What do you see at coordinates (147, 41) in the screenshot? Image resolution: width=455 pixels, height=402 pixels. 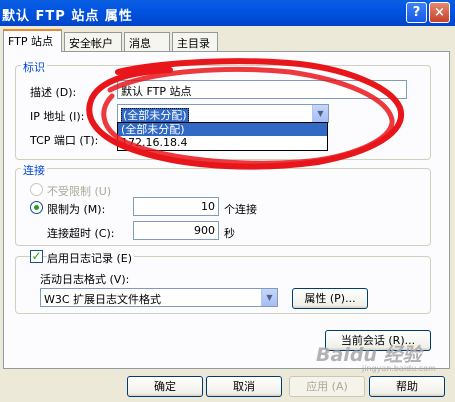 I see `tab-messages: 消息` at bounding box center [147, 41].